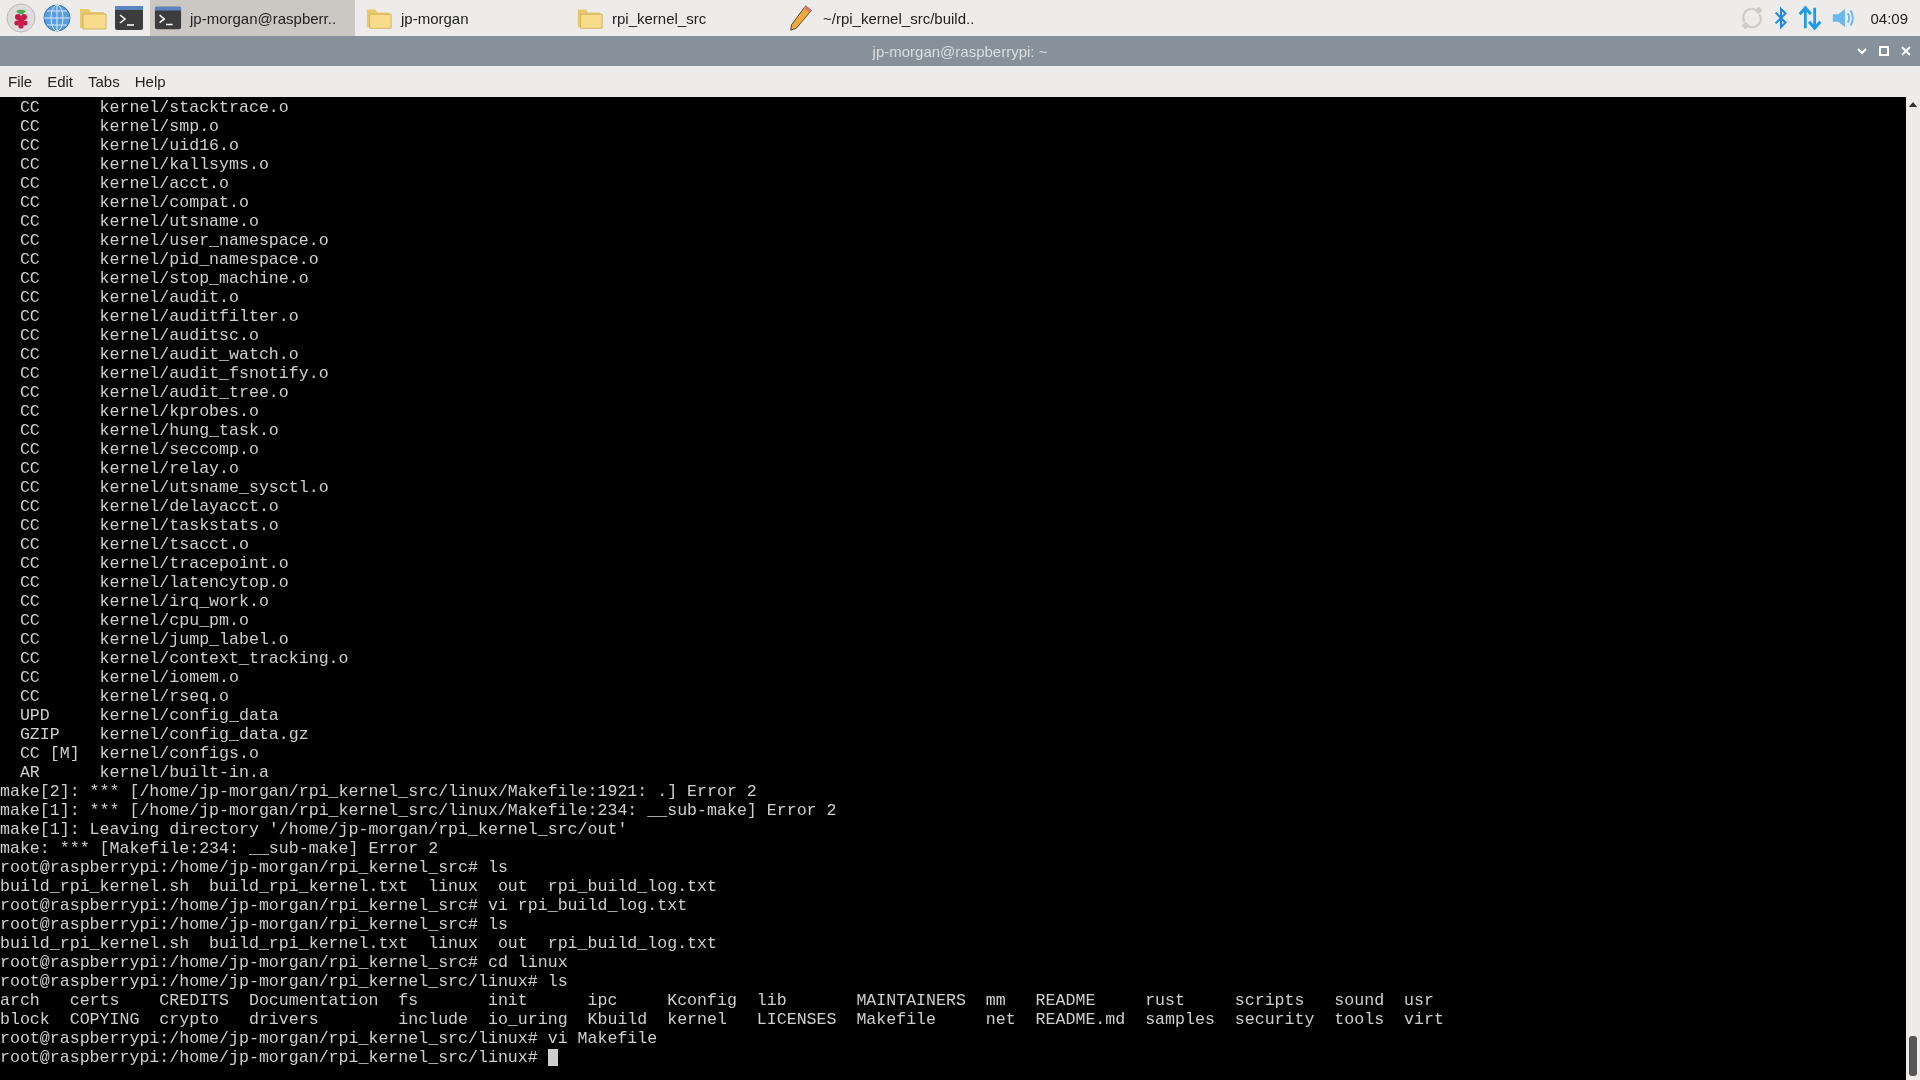 This screenshot has width=1920, height=1080. Describe the element at coordinates (164, 278) in the screenshot. I see `terminal-line: CC kernel/stop_machine.o` at that location.